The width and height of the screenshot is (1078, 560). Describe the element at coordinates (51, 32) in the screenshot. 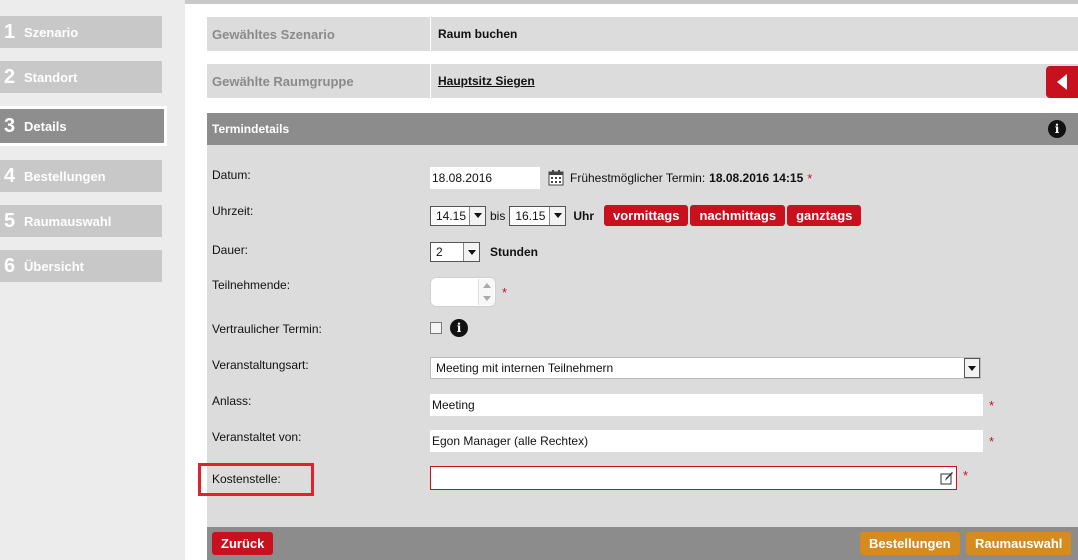

I see `step-label: Szenario` at that location.